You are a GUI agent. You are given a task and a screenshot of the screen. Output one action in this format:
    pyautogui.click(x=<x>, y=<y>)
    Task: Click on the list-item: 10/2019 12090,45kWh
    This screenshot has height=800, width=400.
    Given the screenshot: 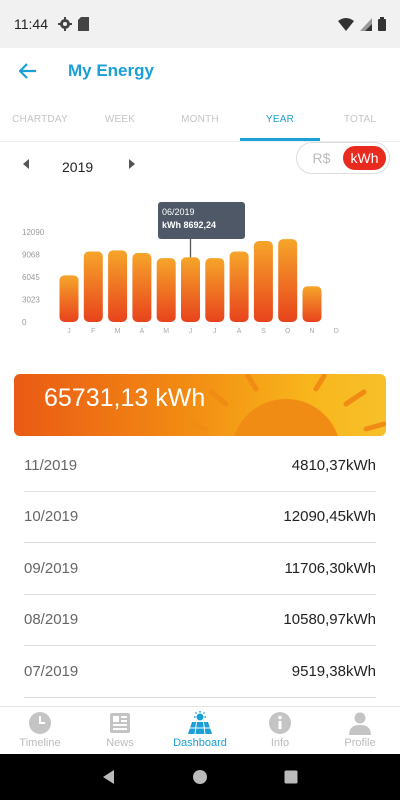 What is the action you would take?
    pyautogui.click(x=200, y=517)
    